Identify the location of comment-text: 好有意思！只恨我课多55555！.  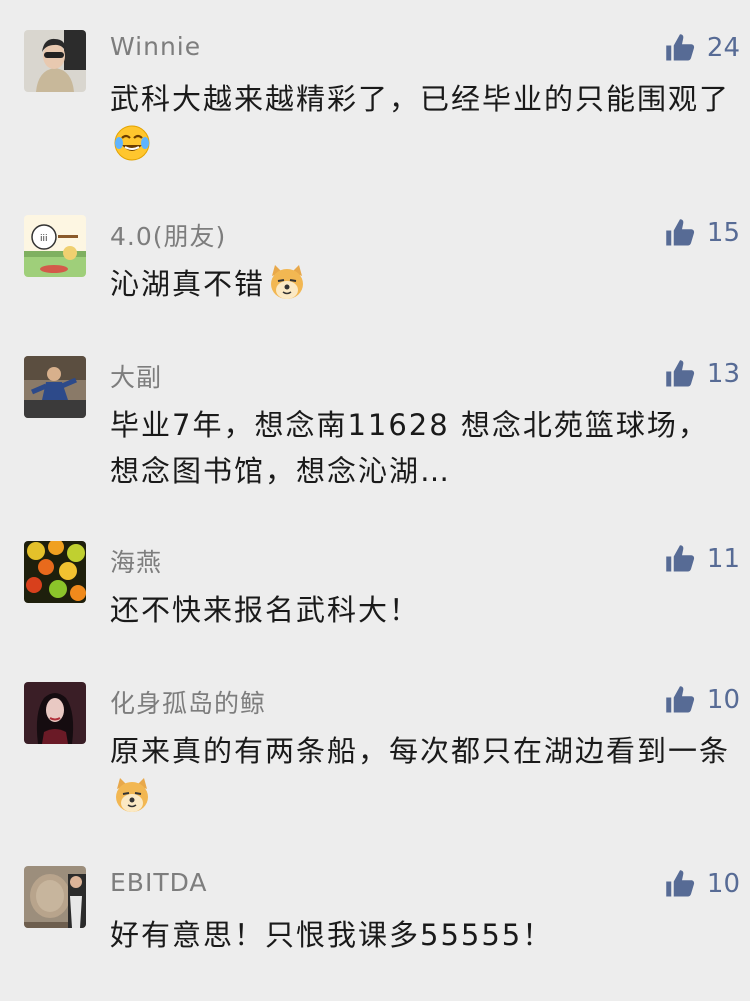
(332, 935).